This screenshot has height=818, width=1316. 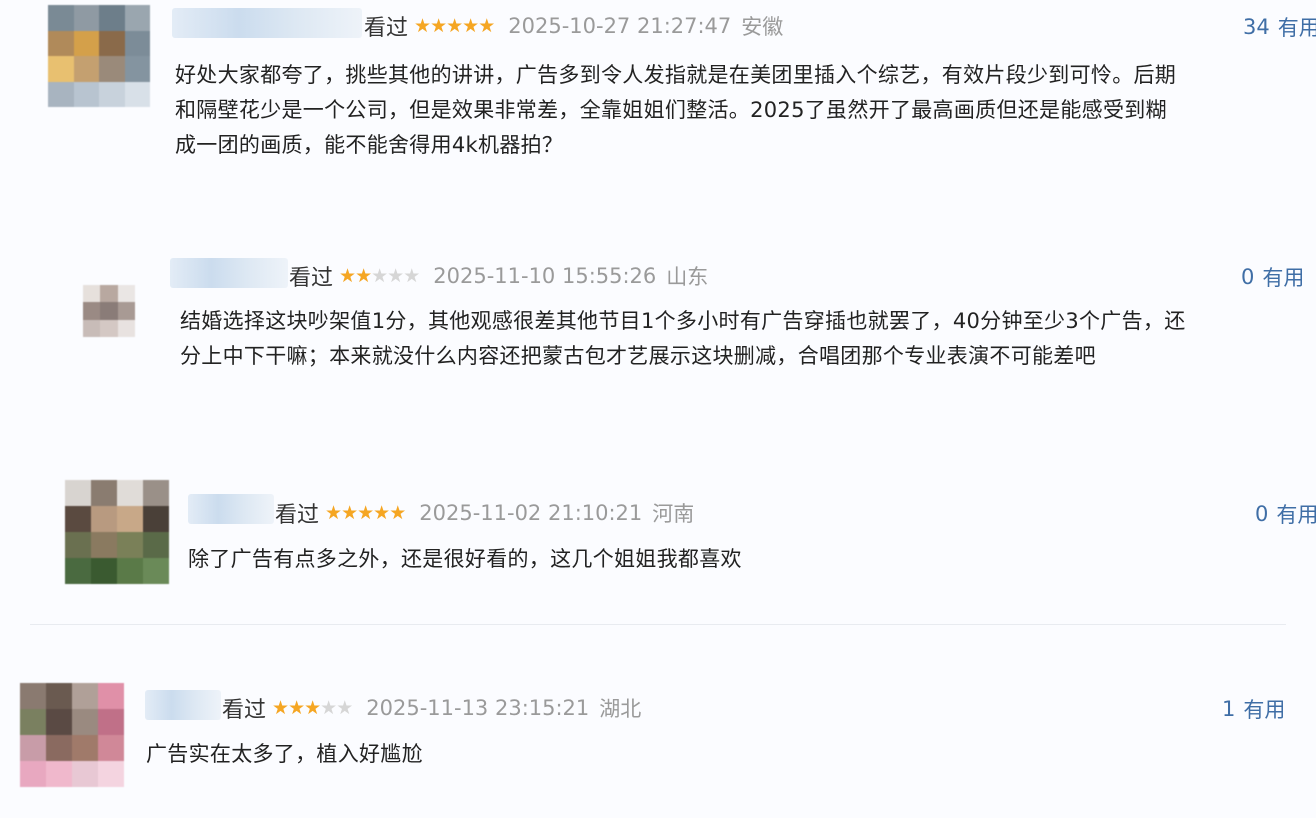 I want to click on section-divider, so click(x=658, y=624).